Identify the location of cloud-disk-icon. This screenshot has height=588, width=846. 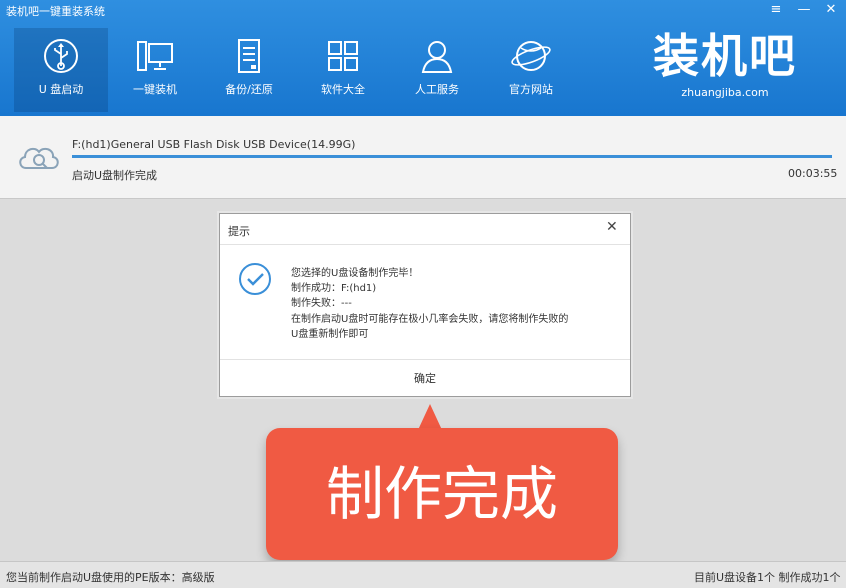
(39, 158).